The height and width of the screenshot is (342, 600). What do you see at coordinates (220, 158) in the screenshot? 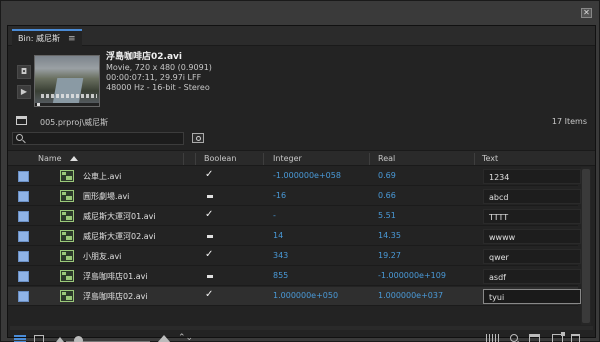
I see `col-boolean: Boolean` at bounding box center [220, 158].